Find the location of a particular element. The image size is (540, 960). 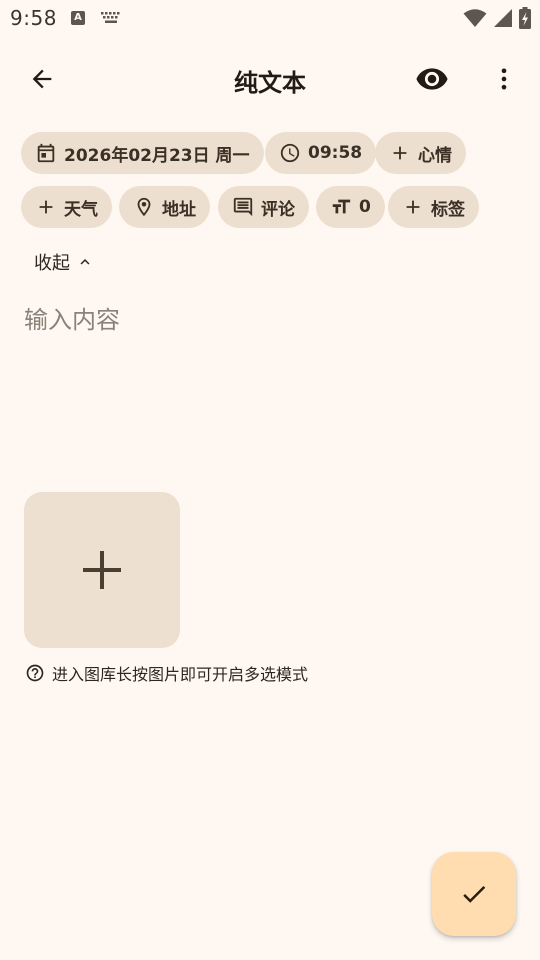

eye-icon is located at coordinates (432, 79).